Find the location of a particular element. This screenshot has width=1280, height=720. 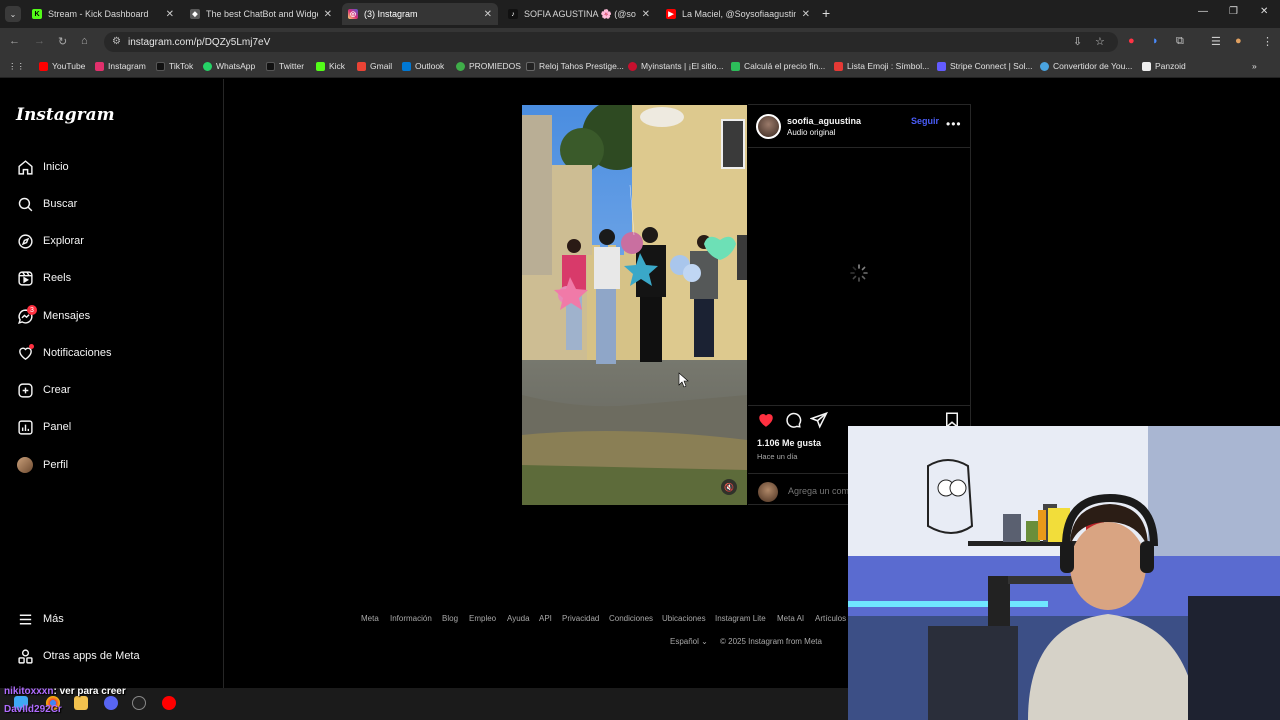

bookmark-promiedos: PROMIEDOS is located at coordinates (488, 66).